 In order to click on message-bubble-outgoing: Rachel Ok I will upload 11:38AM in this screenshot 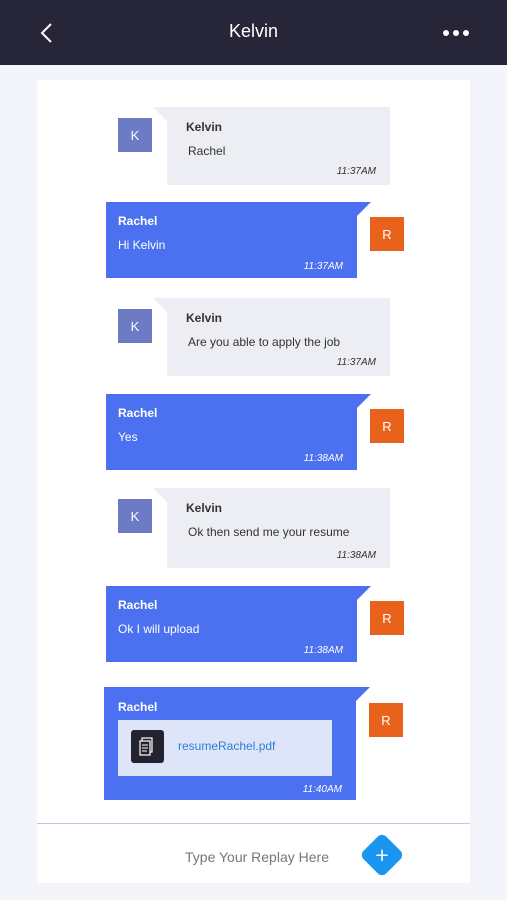, I will do `click(238, 624)`.